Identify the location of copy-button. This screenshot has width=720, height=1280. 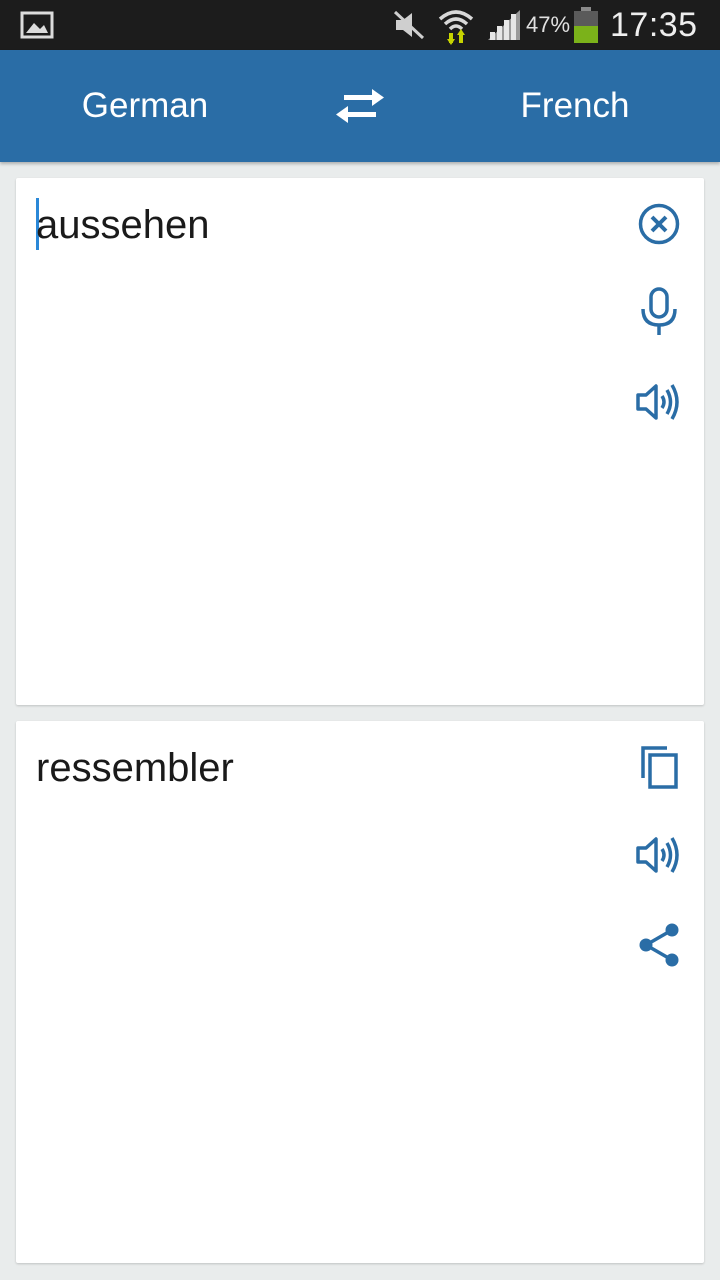
(659, 767).